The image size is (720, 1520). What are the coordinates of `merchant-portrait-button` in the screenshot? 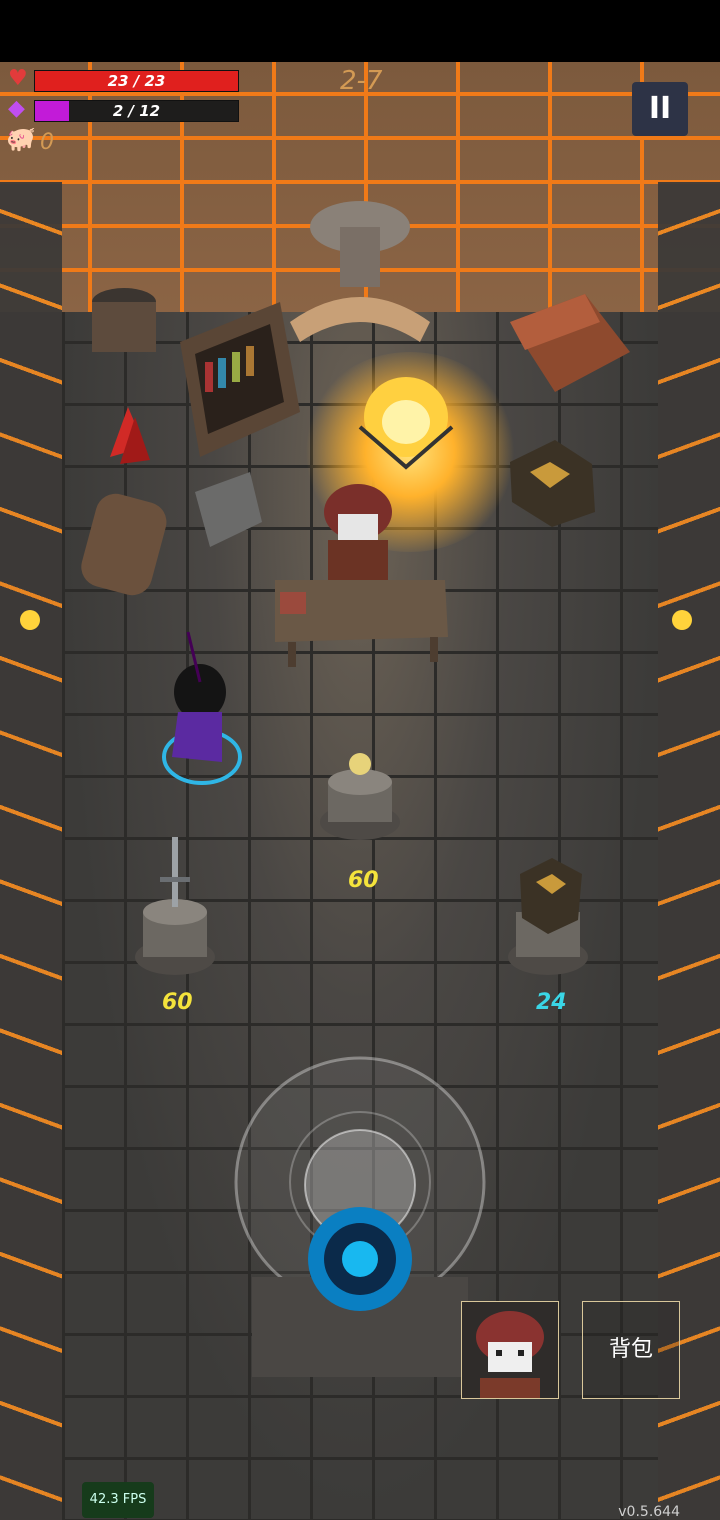 It's located at (510, 1350).